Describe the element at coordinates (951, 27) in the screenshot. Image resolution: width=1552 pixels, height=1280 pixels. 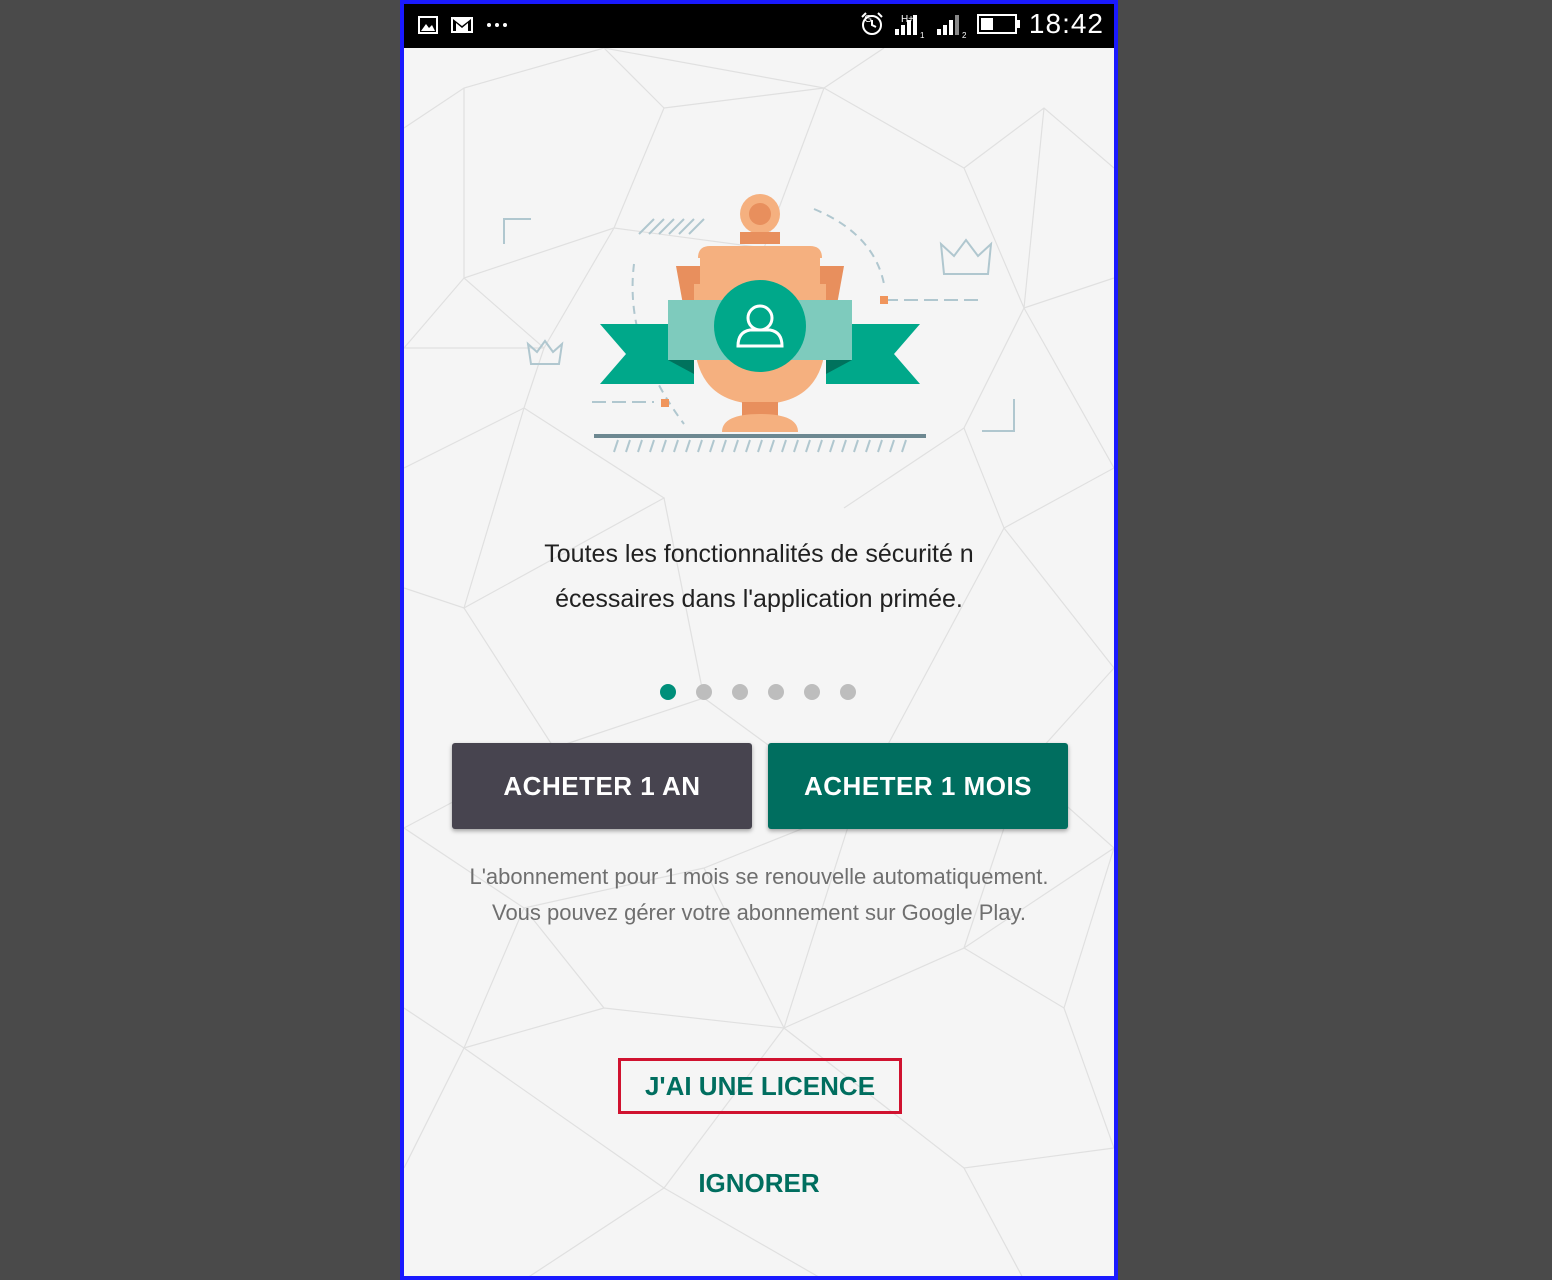
I see `signal-sim2-icon: 2` at that location.